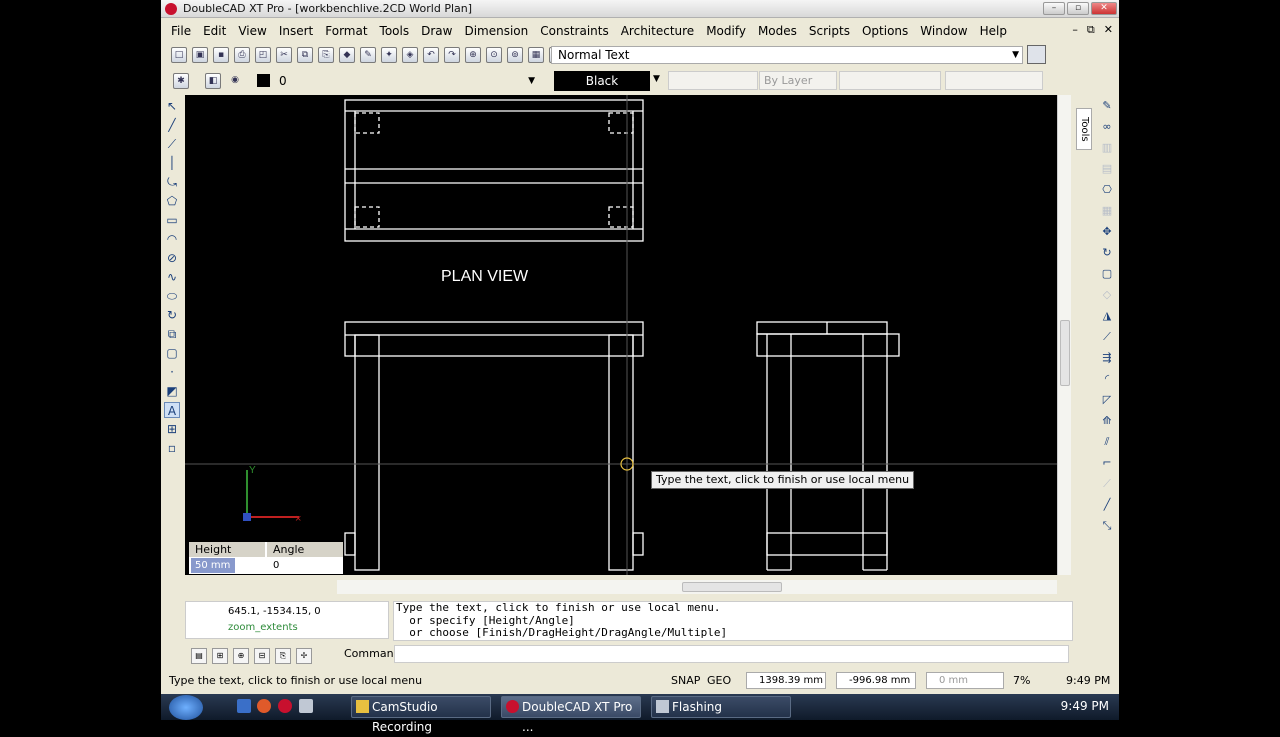  What do you see at coordinates (389, 55) in the screenshot?
I see `snap-icon: ✦` at bounding box center [389, 55].